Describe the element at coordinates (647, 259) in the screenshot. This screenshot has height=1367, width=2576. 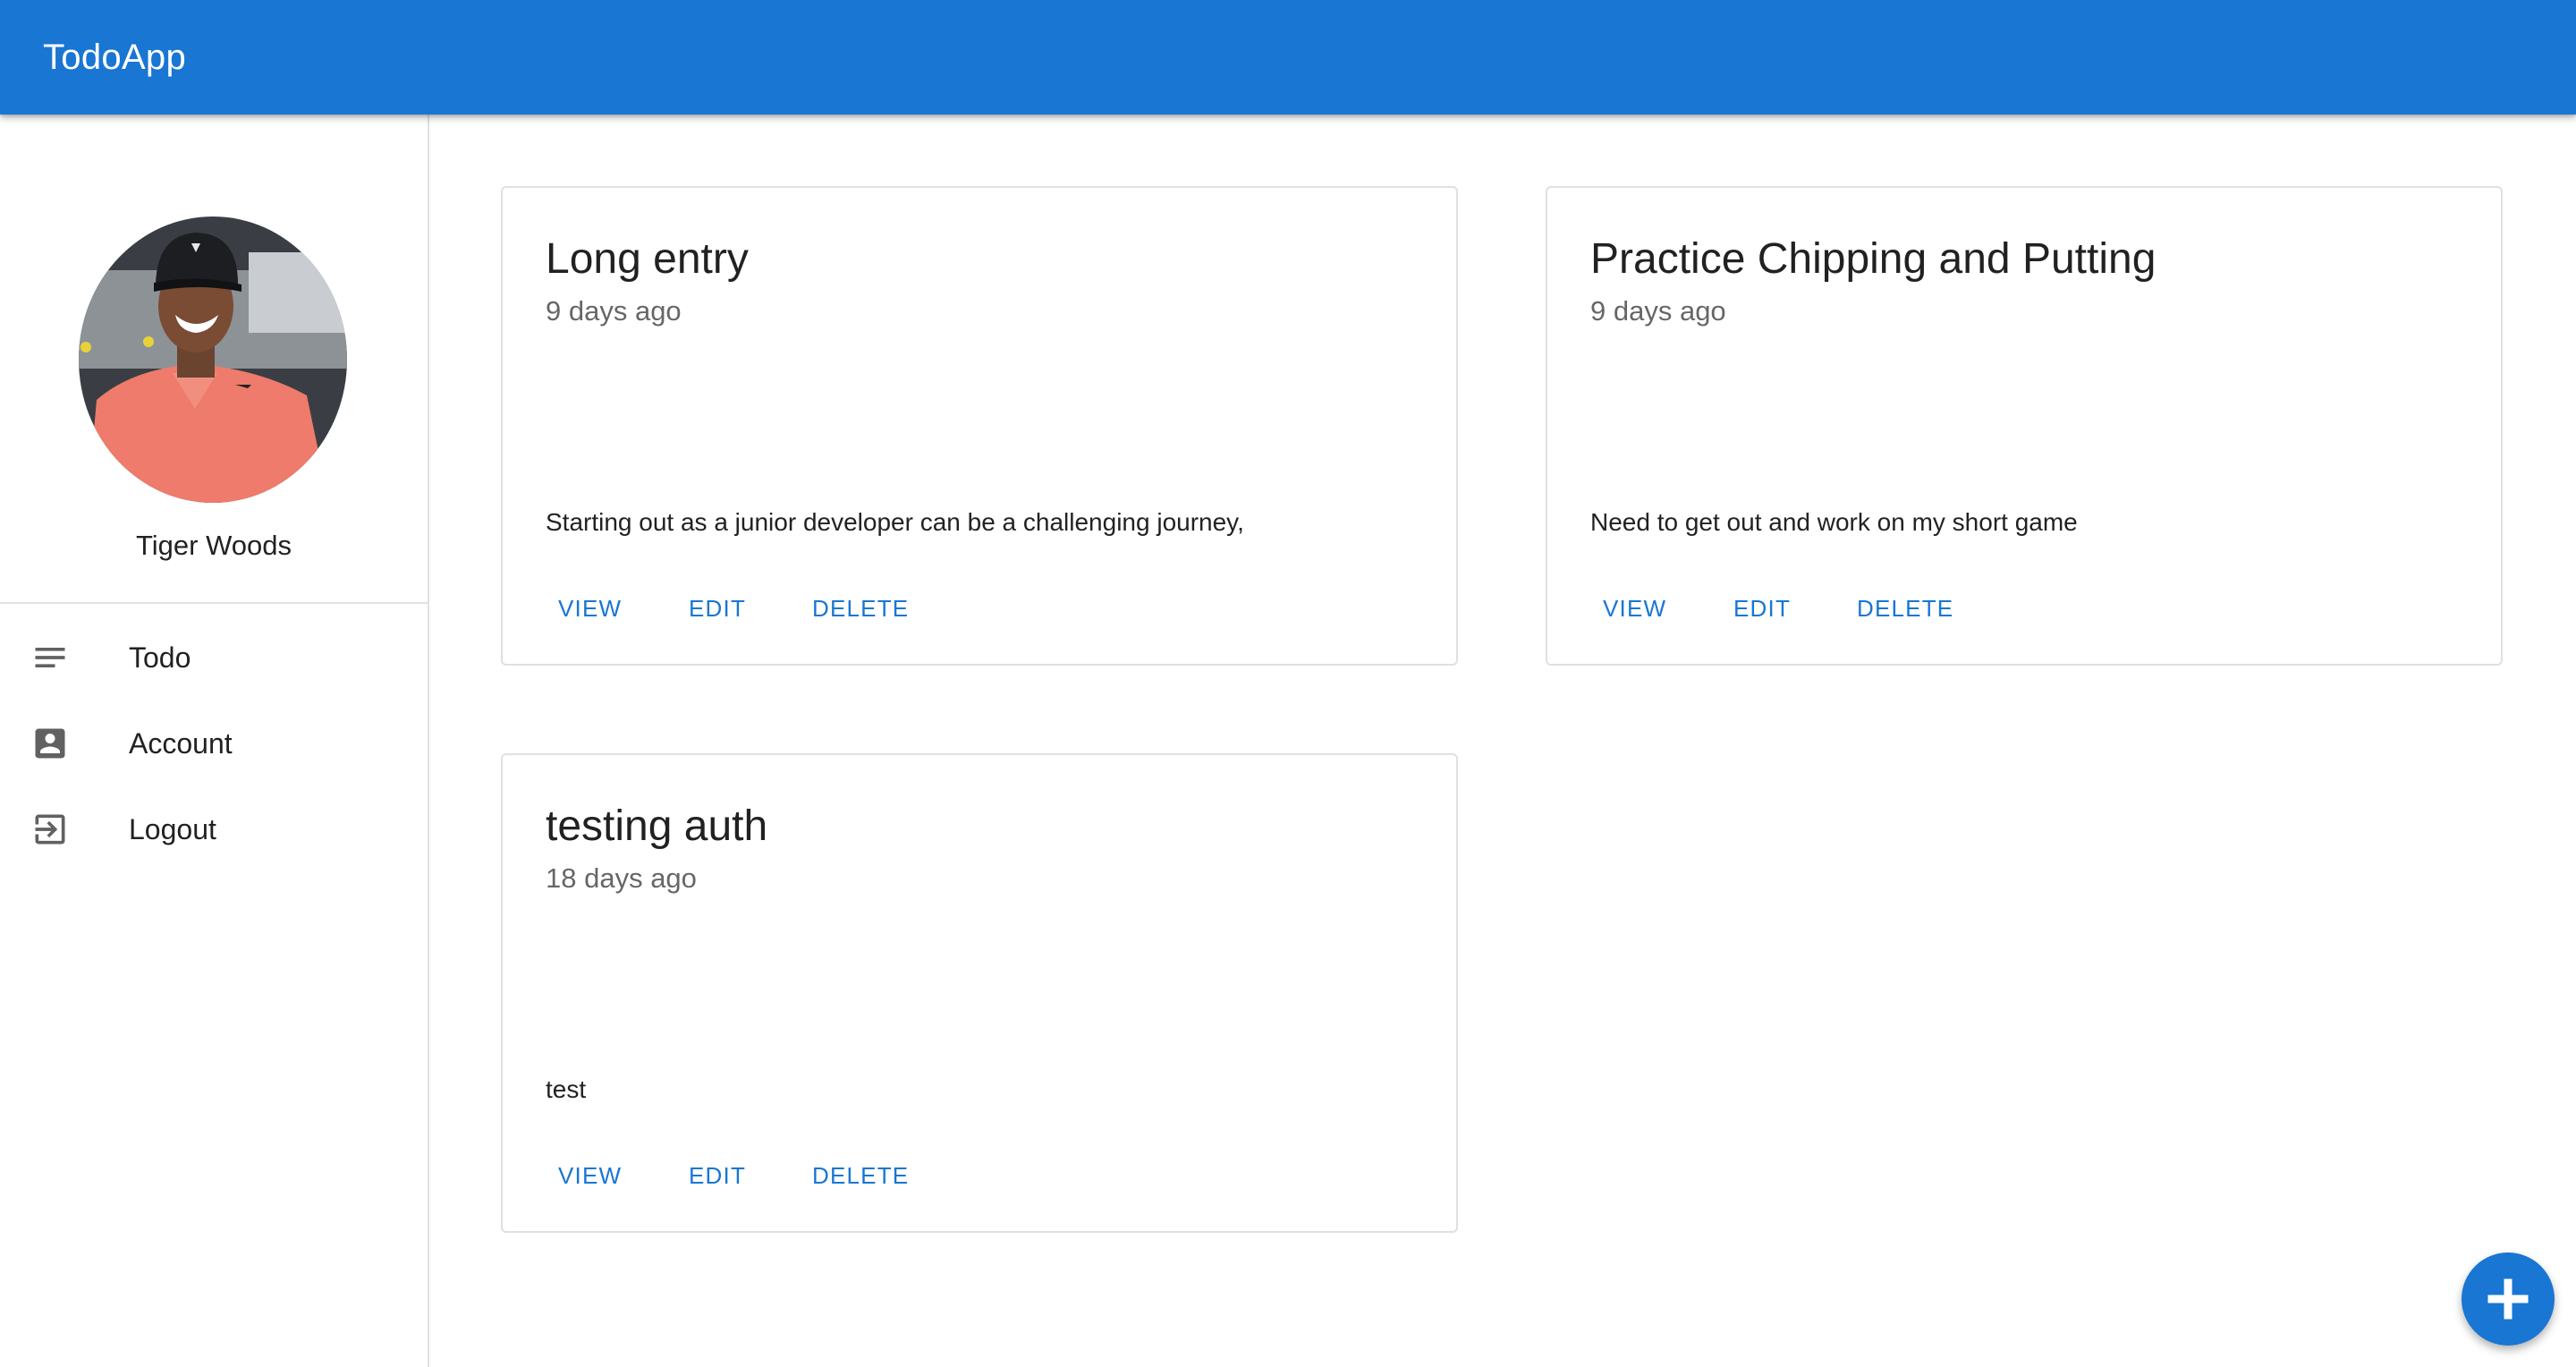
I see `todo-title: Long entry` at that location.